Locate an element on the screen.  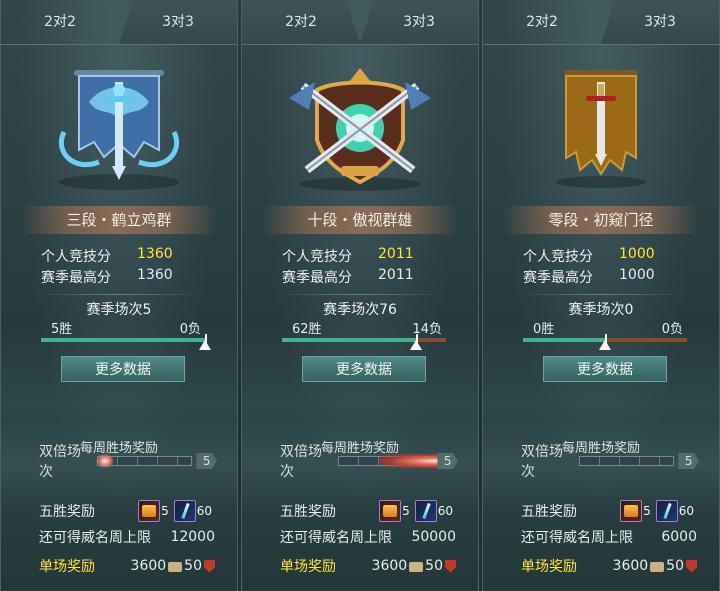
win-ratio-marker is located at coordinates (205, 345).